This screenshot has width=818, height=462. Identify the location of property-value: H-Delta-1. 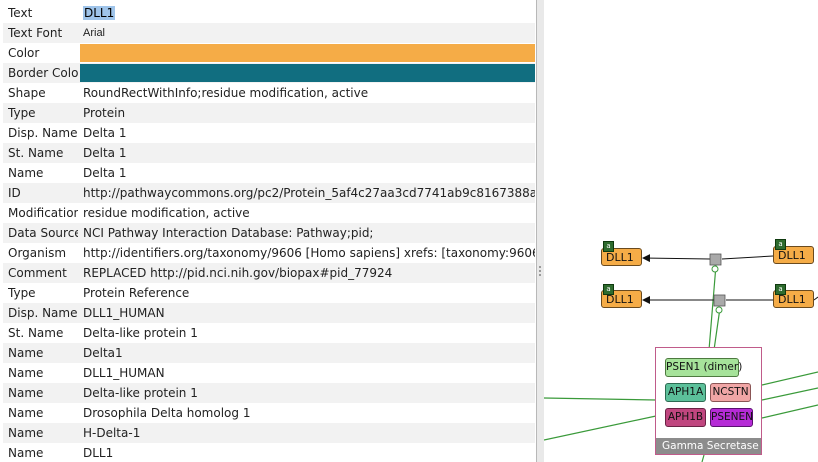
(309, 433).